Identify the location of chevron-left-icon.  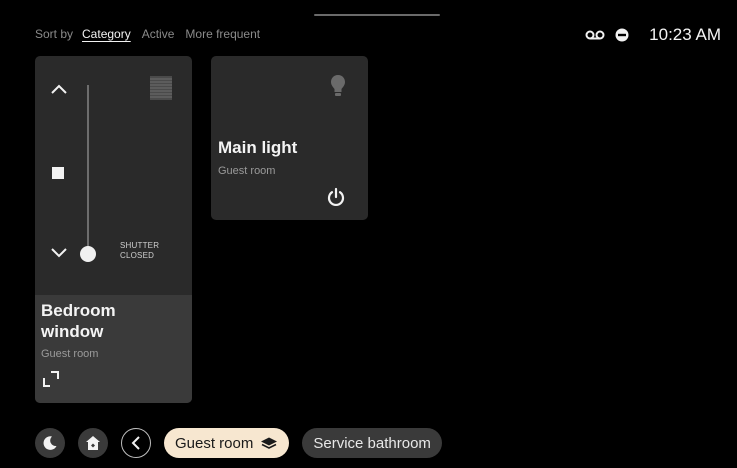
(135, 443).